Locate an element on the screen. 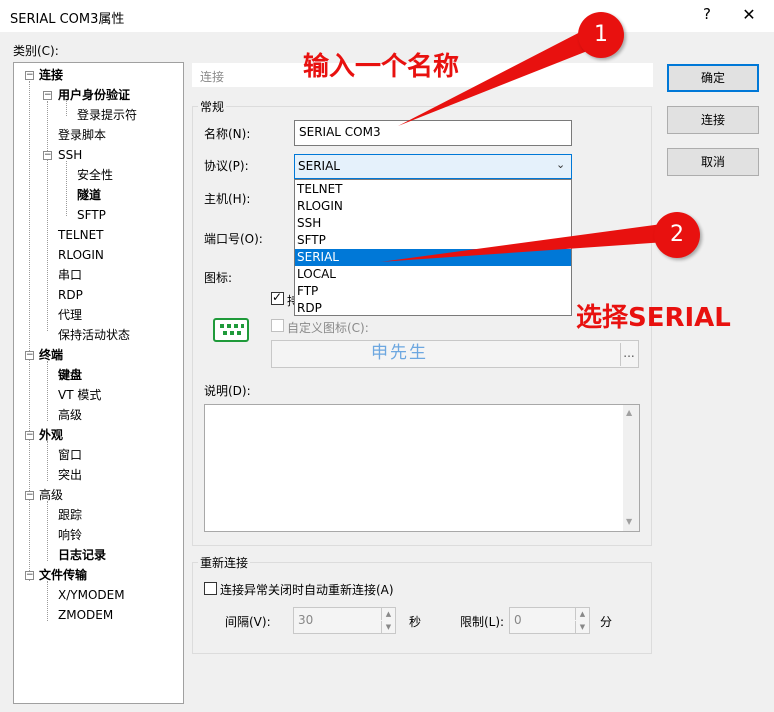  step-1-badge: 1 is located at coordinates (601, 35).